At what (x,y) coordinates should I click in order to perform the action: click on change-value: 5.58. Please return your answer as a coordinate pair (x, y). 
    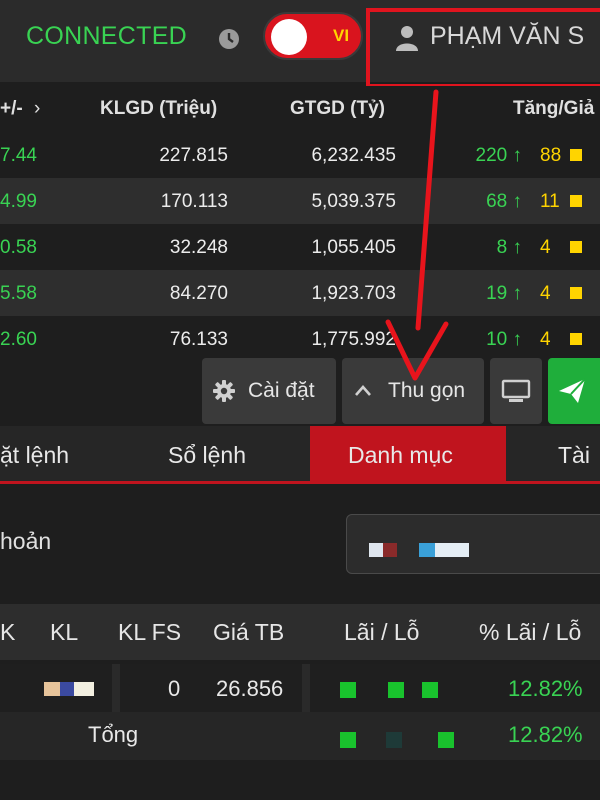
    Looking at the image, I should click on (18, 293).